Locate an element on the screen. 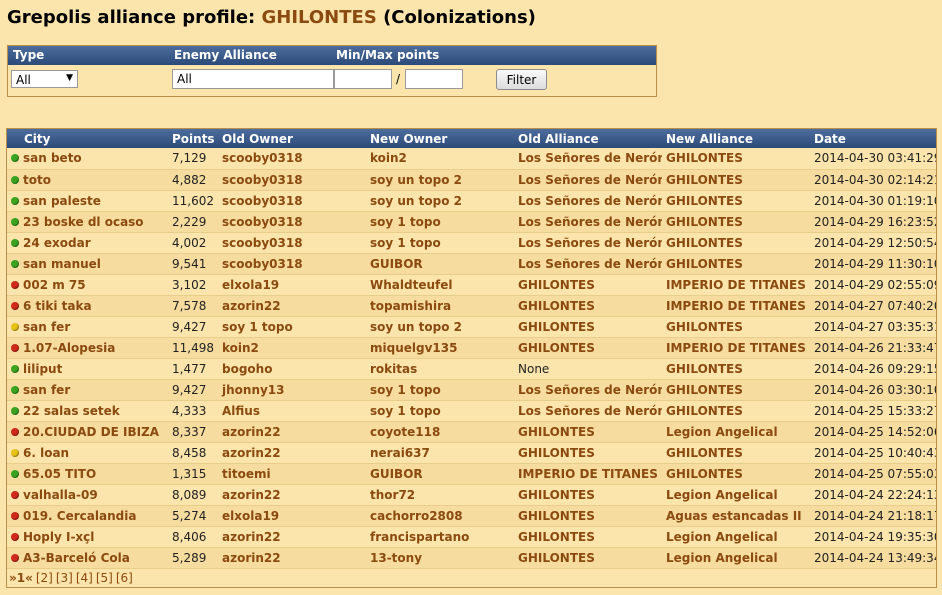 This screenshot has height=595, width=942. city-link: san beto is located at coordinates (52, 158).